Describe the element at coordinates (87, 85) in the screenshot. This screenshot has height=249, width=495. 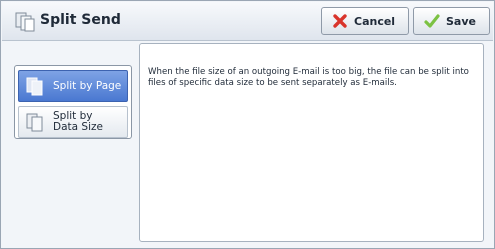
I see `option-split-by-page-label: Split by Page` at that location.